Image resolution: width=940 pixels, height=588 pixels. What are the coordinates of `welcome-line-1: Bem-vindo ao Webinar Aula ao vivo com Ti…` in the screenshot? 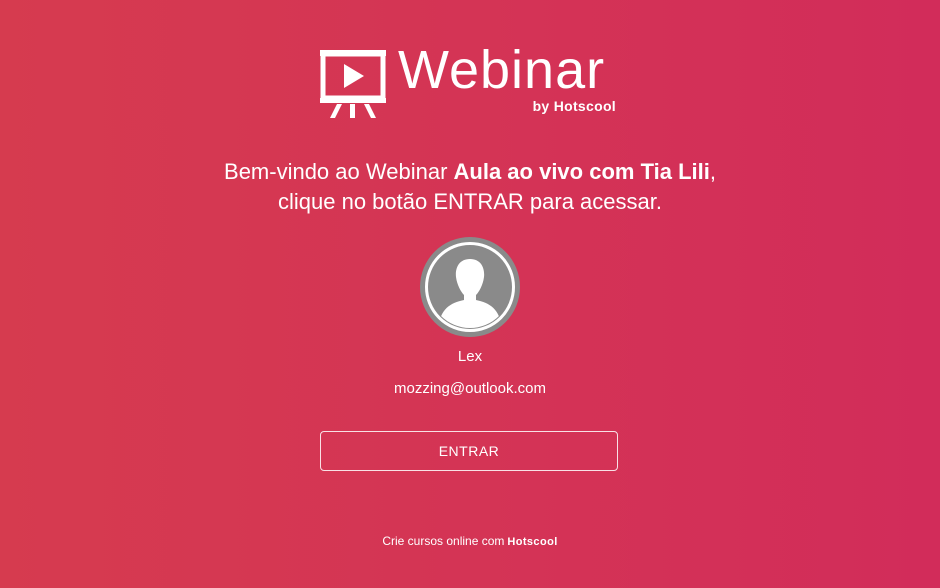 It's located at (470, 172).